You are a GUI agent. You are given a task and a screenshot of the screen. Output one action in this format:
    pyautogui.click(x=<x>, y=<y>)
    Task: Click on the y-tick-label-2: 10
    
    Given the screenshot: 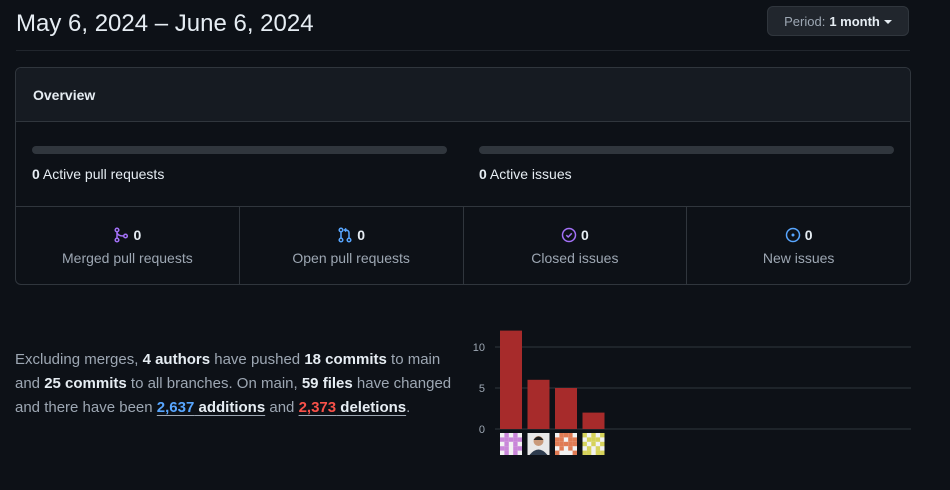 What is the action you would take?
    pyautogui.click(x=479, y=348)
    